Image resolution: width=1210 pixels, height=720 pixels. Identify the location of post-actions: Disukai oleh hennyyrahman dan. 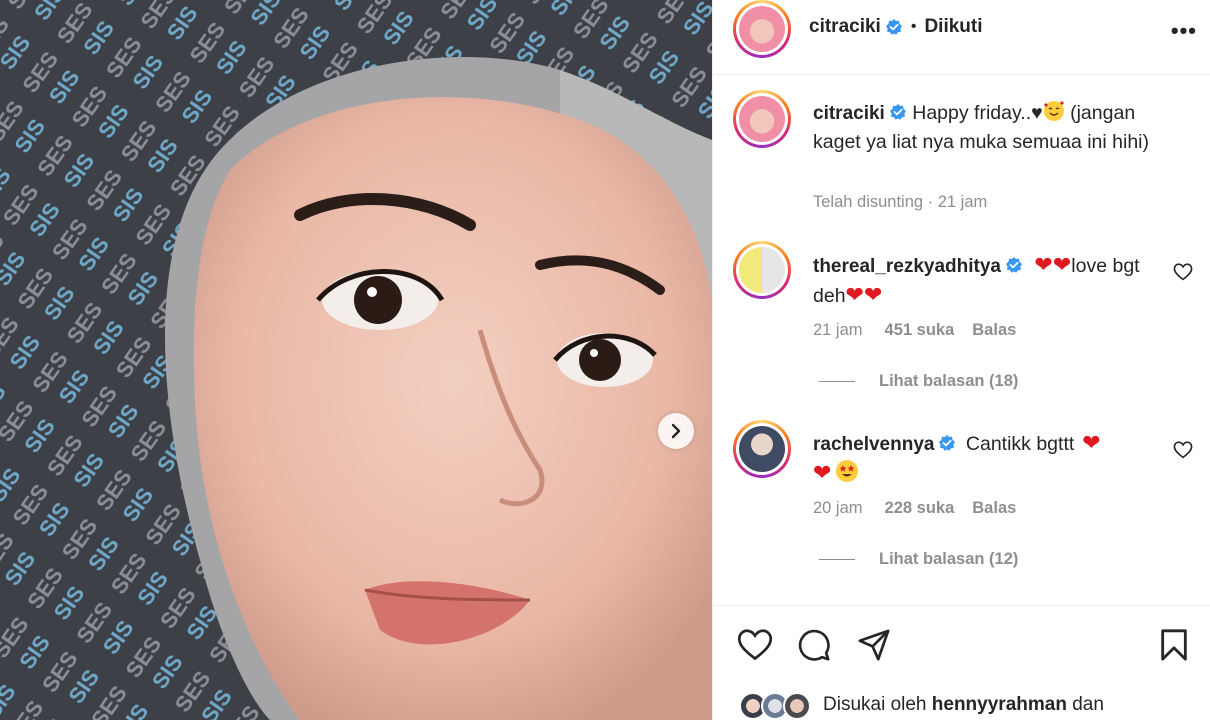
(961, 662).